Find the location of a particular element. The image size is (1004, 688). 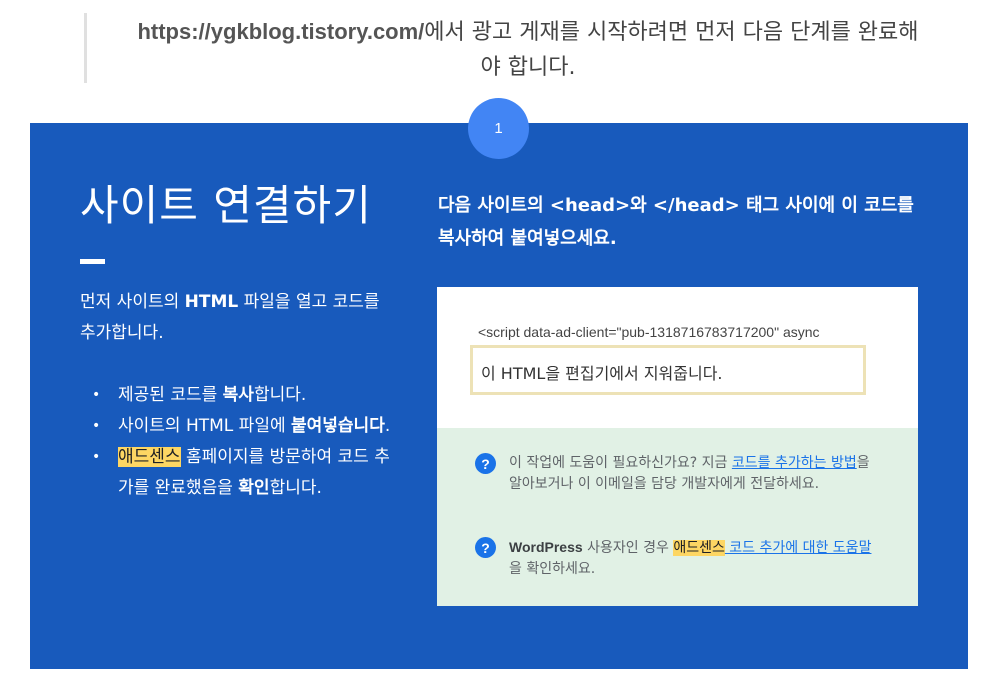

code-annotation-box: 이 HTML을 편집기에서 지워줍니다. is located at coordinates (668, 370).